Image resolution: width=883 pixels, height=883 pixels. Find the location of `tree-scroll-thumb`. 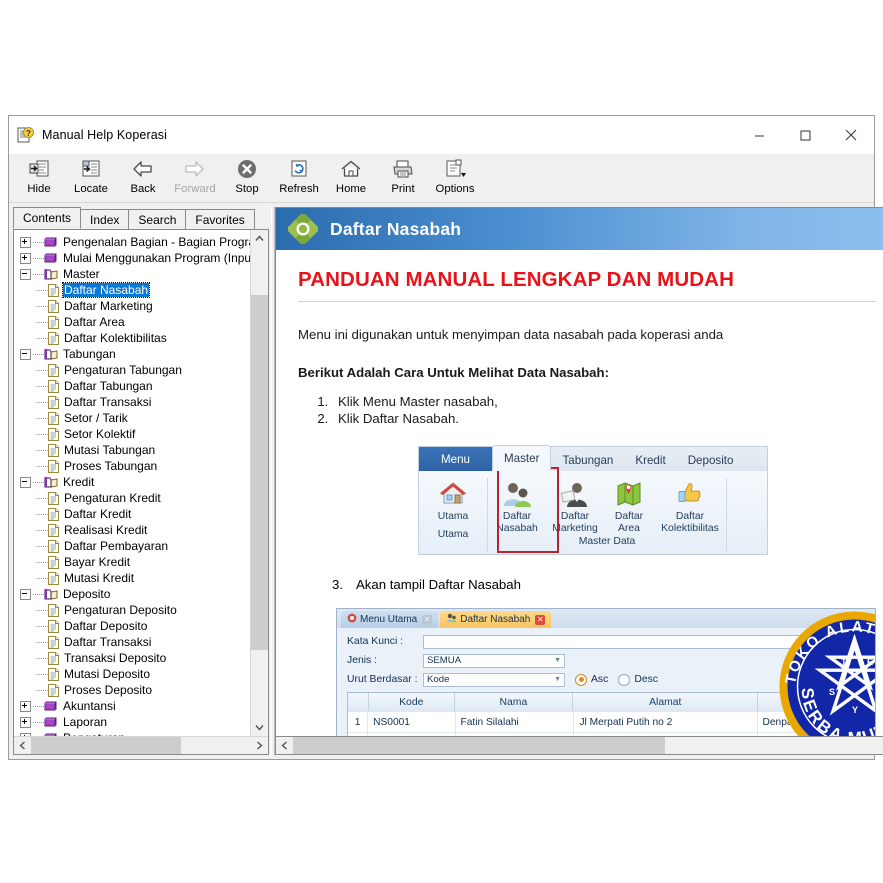

tree-scroll-thumb is located at coordinates (259, 472).